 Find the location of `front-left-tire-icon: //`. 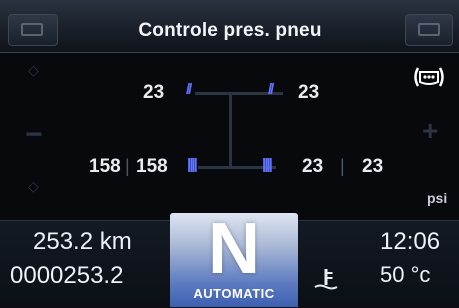

front-left-tire-icon: // is located at coordinates (189, 89).